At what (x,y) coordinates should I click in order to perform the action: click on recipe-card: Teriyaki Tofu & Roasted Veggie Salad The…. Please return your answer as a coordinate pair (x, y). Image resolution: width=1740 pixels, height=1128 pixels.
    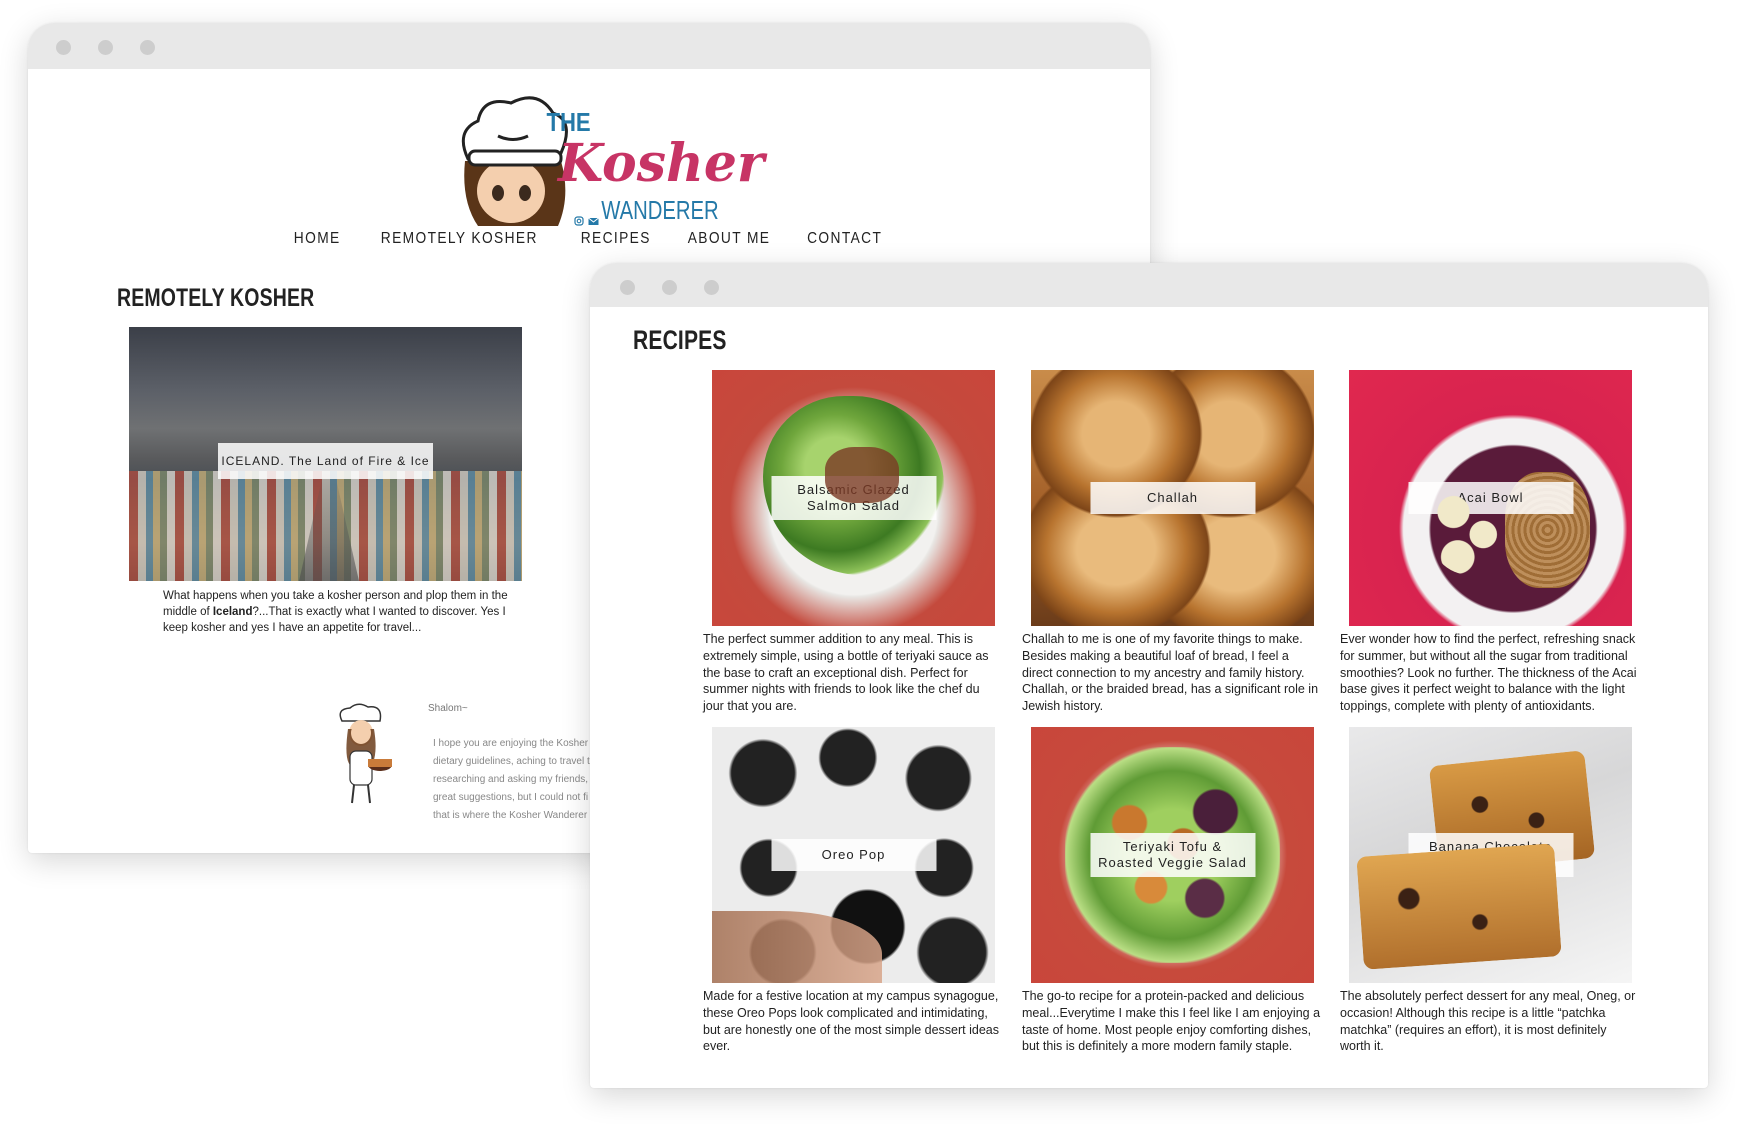
    Looking at the image, I should click on (1171, 890).